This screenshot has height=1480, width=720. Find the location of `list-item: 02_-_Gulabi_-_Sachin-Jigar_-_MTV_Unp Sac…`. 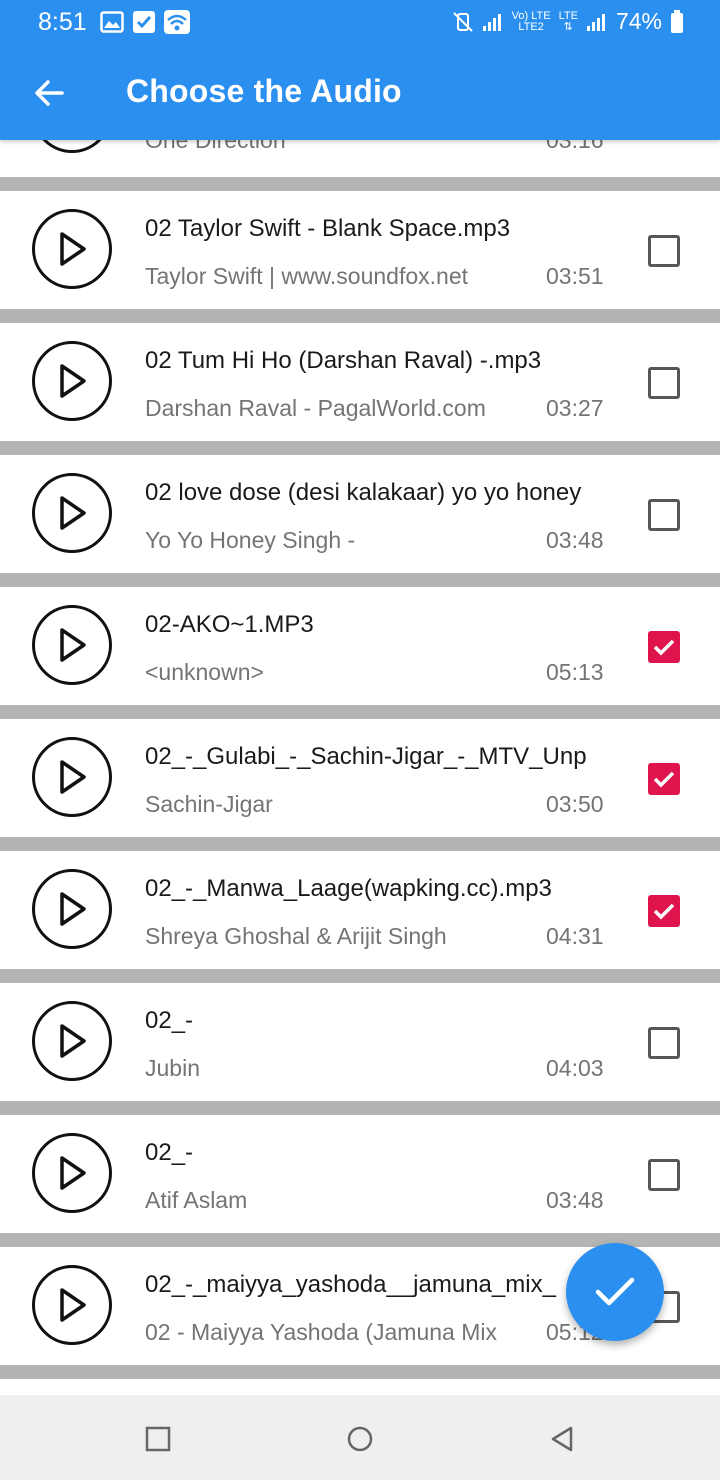

list-item: 02_-_Gulabi_-_Sachin-Jigar_-_MTV_Unp Sac… is located at coordinates (360, 778).